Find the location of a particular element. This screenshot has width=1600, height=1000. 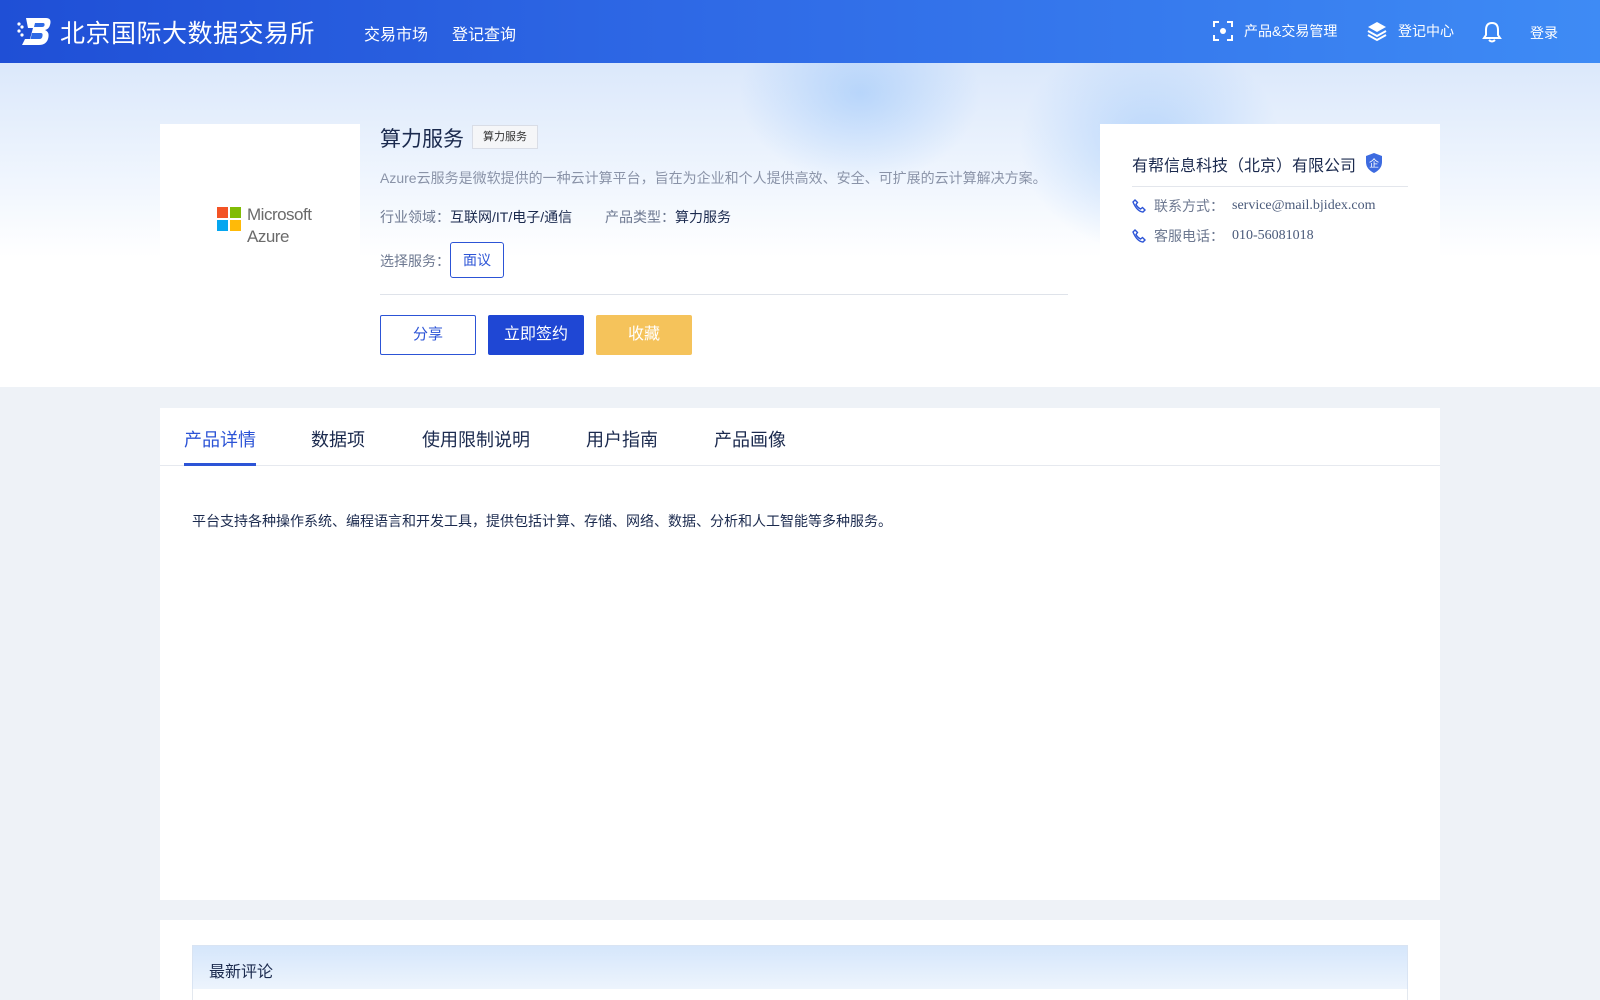

nav-register-center: 登记中心 is located at coordinates (1410, 31).